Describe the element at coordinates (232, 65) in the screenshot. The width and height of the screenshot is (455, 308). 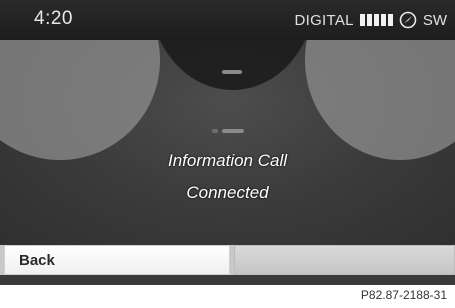
I see `background-shape-center` at that location.